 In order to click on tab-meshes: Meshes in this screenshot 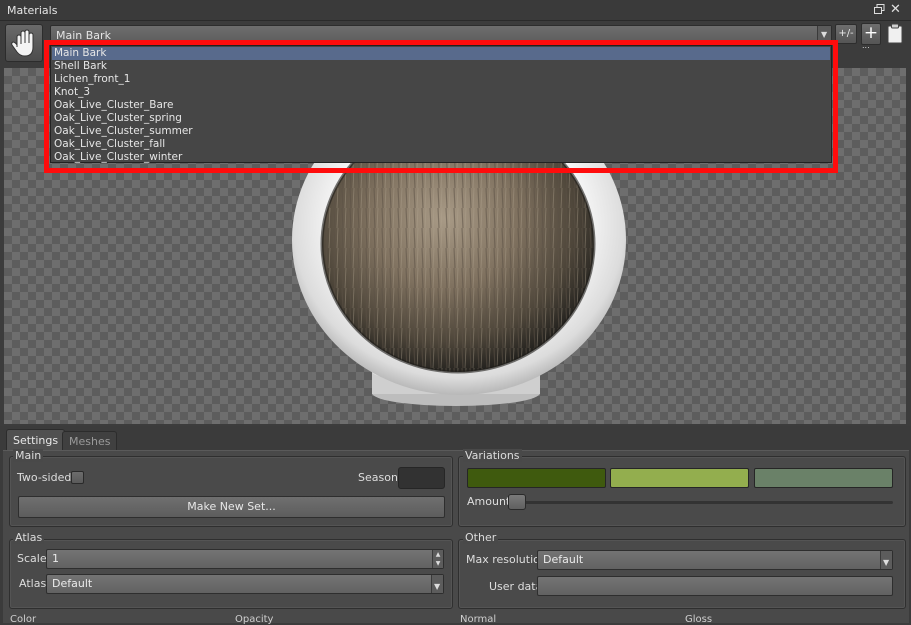, I will do `click(90, 440)`.